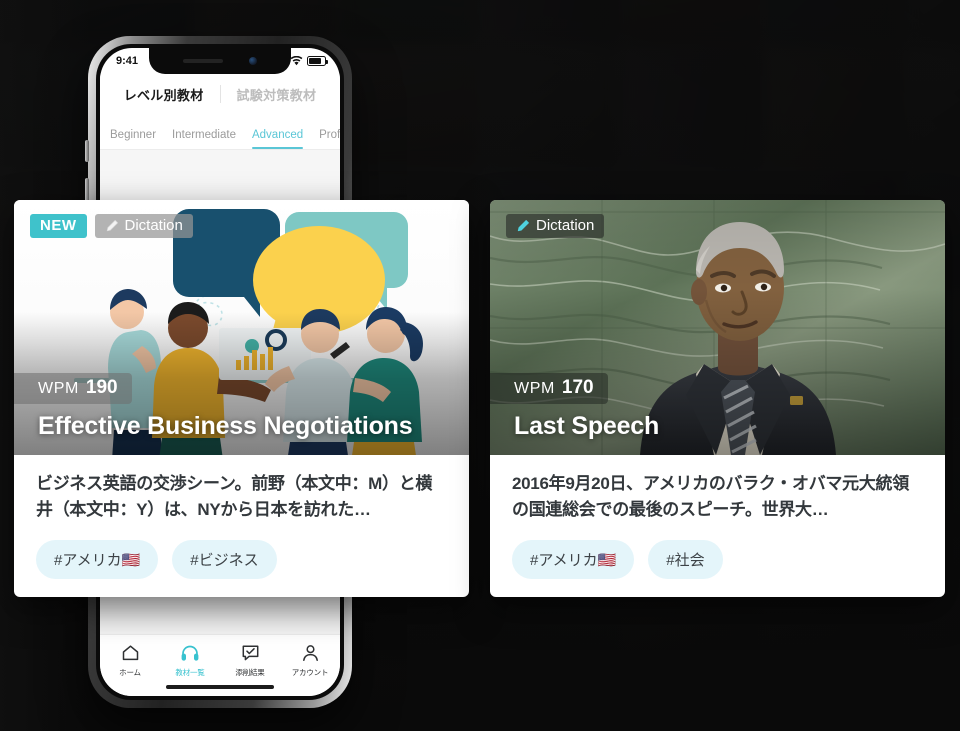  I want to click on person-icon, so click(310, 653).